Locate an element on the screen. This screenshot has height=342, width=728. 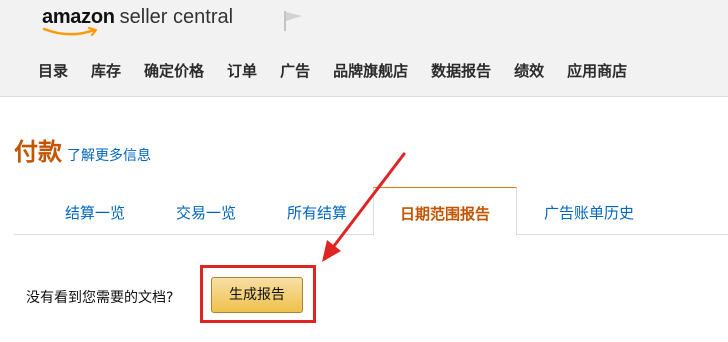
generate-report-button: 生成报告 is located at coordinates (257, 295).